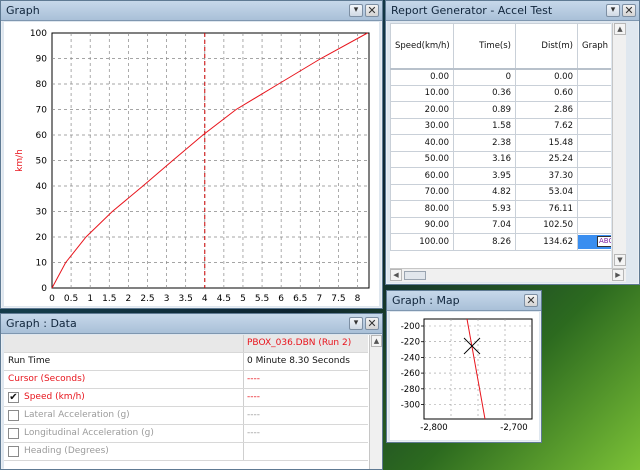 The height and width of the screenshot is (470, 640). What do you see at coordinates (484, 126) in the screenshot?
I see `time-cell: 1.58` at bounding box center [484, 126].